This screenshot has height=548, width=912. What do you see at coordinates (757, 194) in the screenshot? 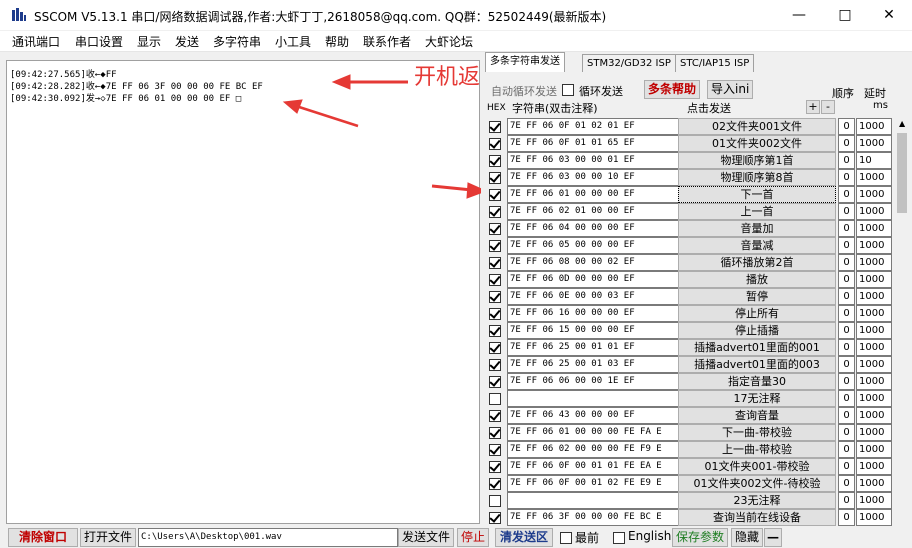
I see `send-button: 下一首` at bounding box center [757, 194].